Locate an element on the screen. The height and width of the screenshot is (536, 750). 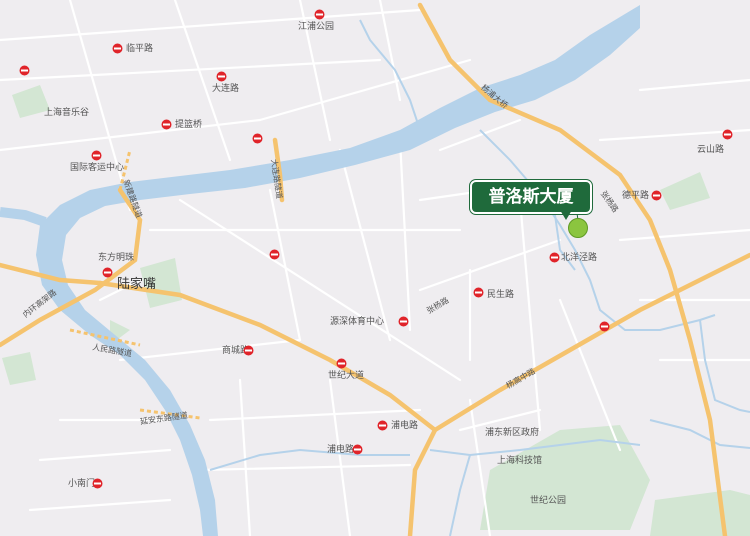
district-label: 陆家嘴 is located at coordinates (137, 284).